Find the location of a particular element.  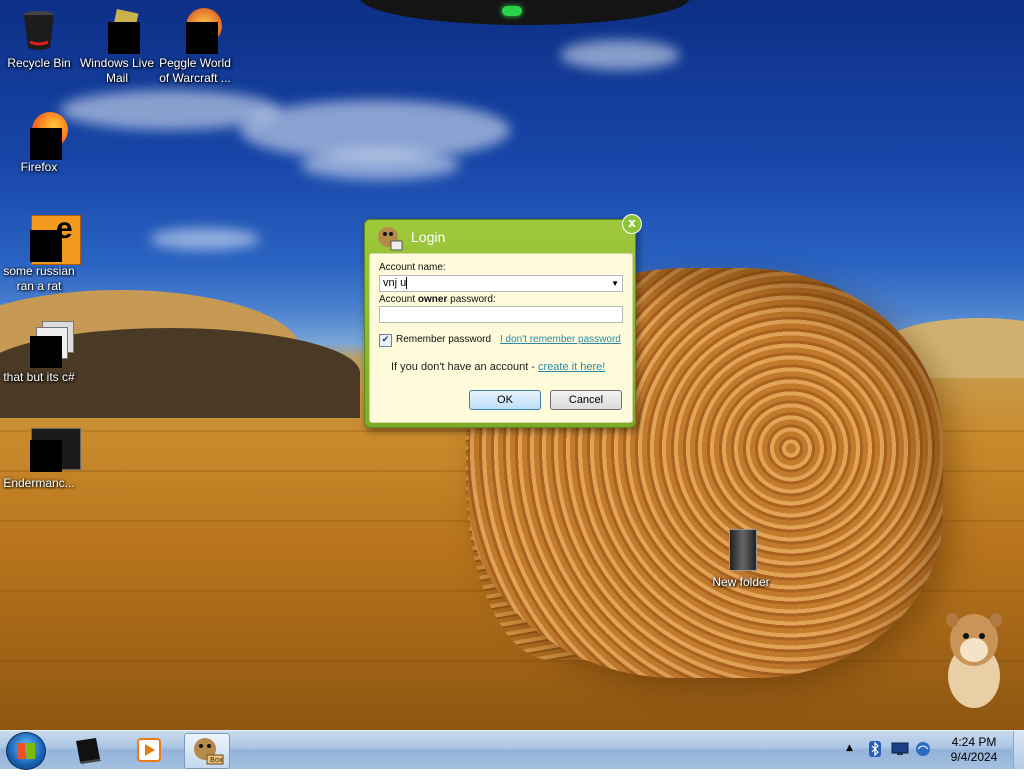

media-player-icon is located at coordinates (149, 750).